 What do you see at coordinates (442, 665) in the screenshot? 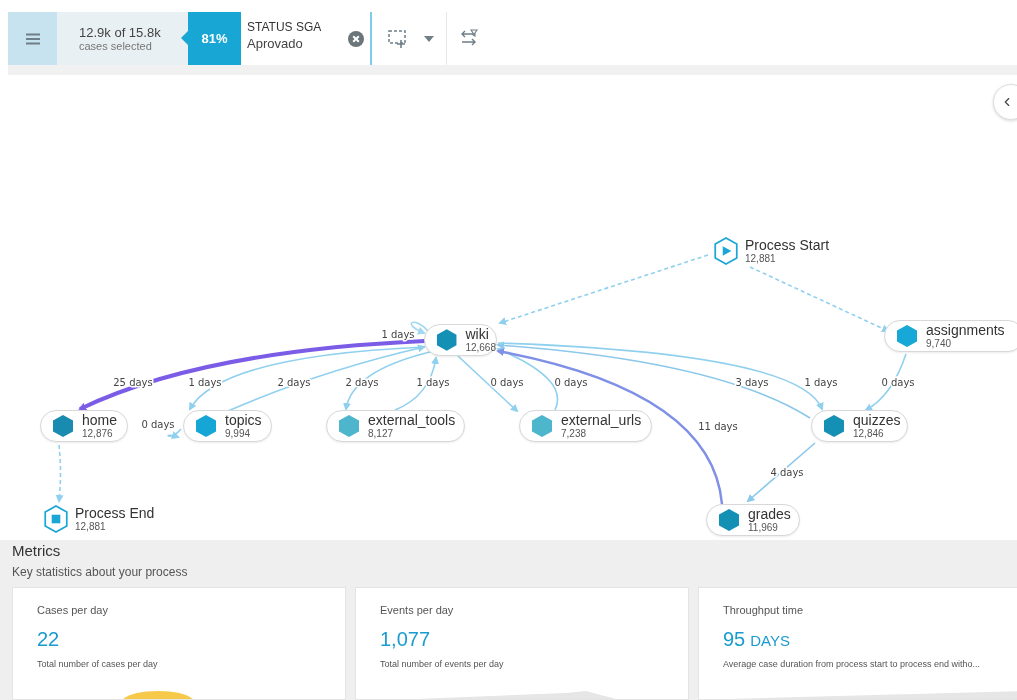
I see `metric-description: Total number of events per day` at bounding box center [442, 665].